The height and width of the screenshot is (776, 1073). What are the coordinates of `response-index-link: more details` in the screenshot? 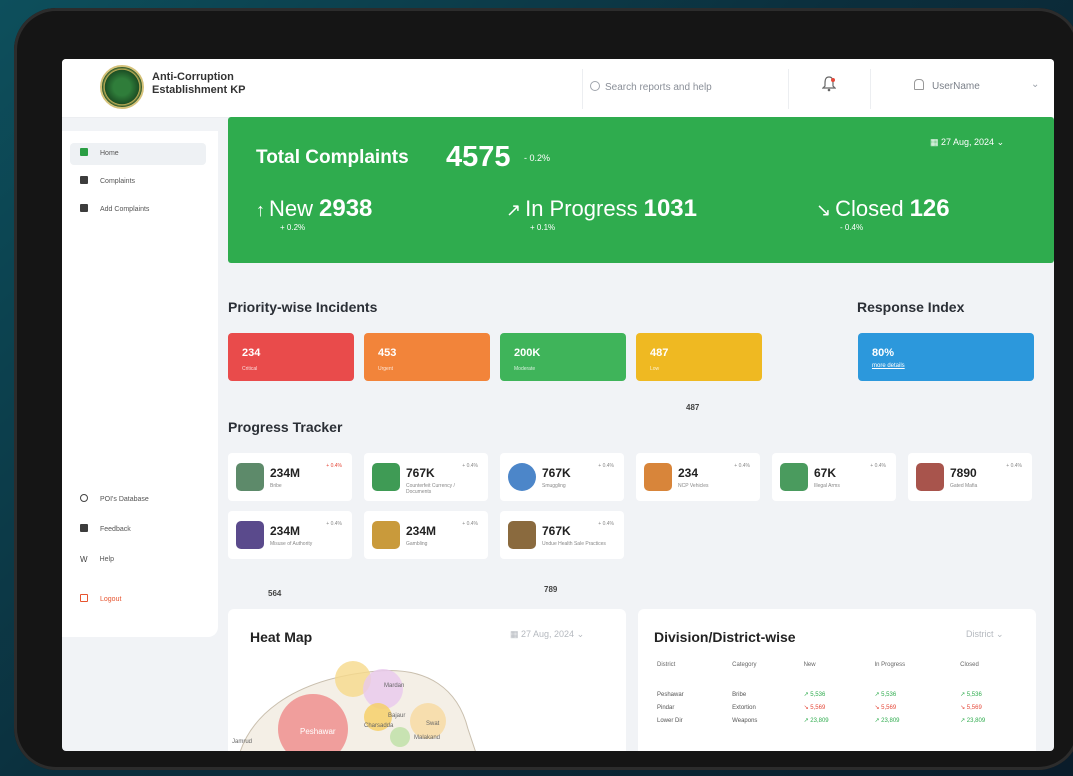 It's located at (888, 366).